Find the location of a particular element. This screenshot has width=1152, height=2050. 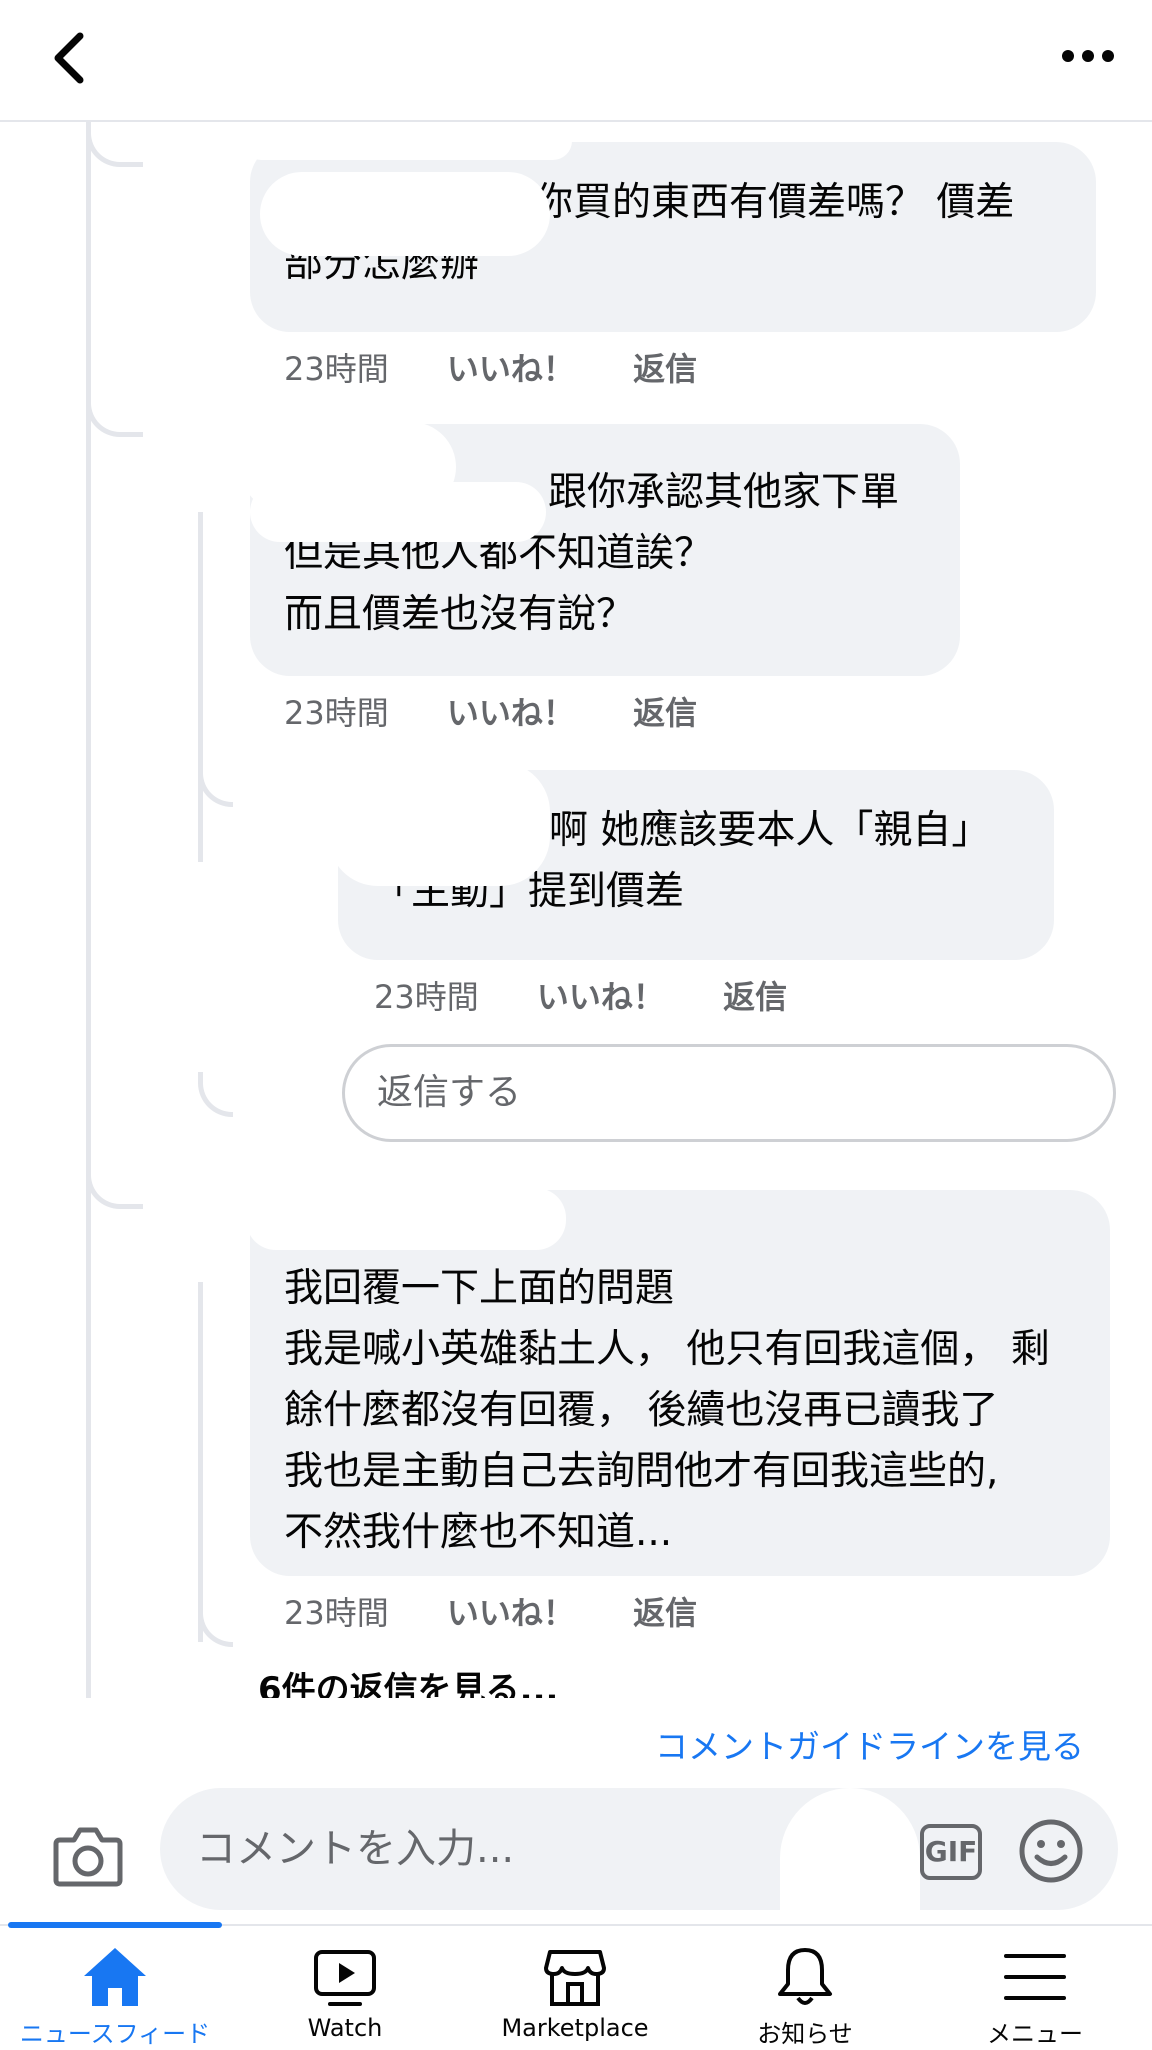

comment-text-line: 而且價差也沒有說？ is located at coordinates (460, 614).